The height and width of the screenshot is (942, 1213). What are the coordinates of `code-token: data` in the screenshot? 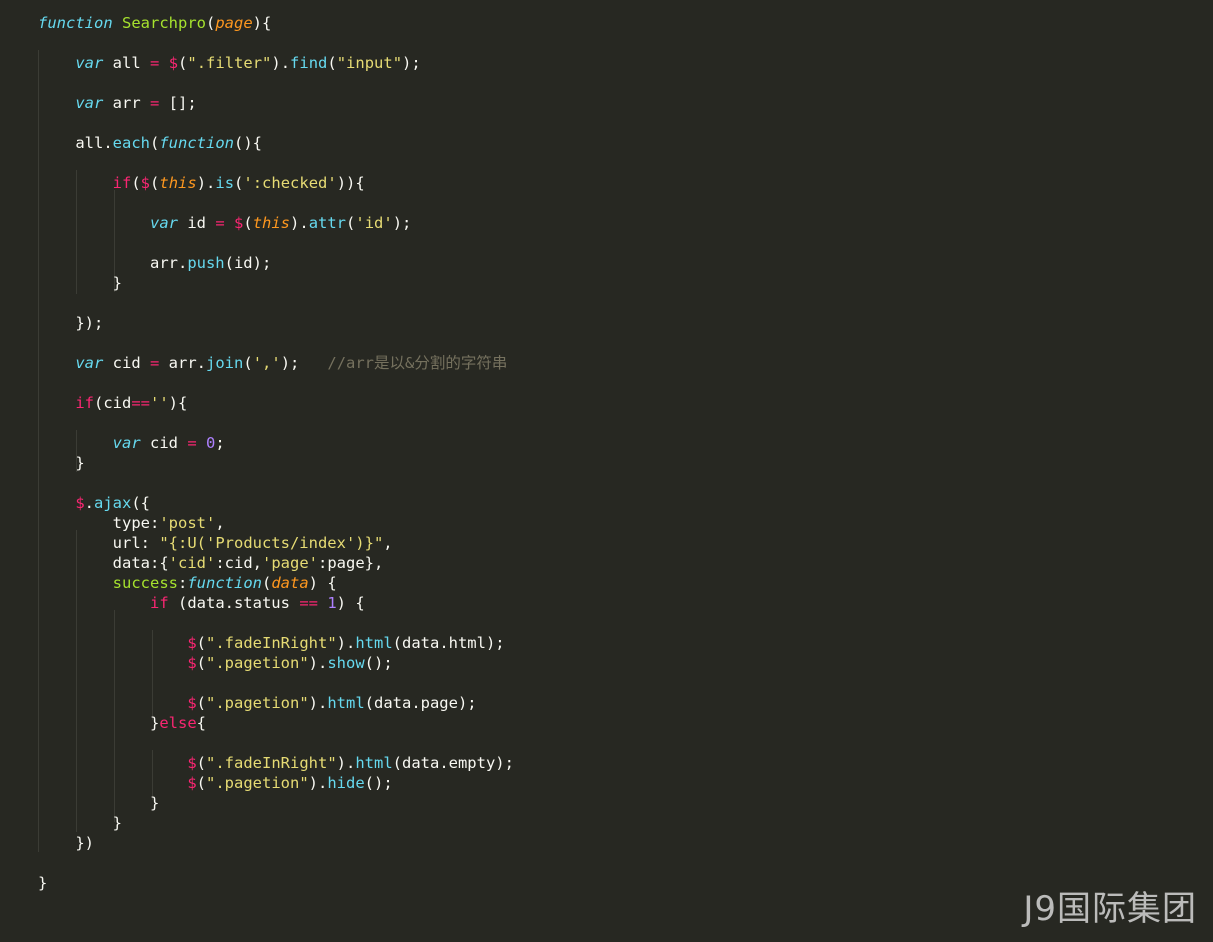 It's located at (290, 583).